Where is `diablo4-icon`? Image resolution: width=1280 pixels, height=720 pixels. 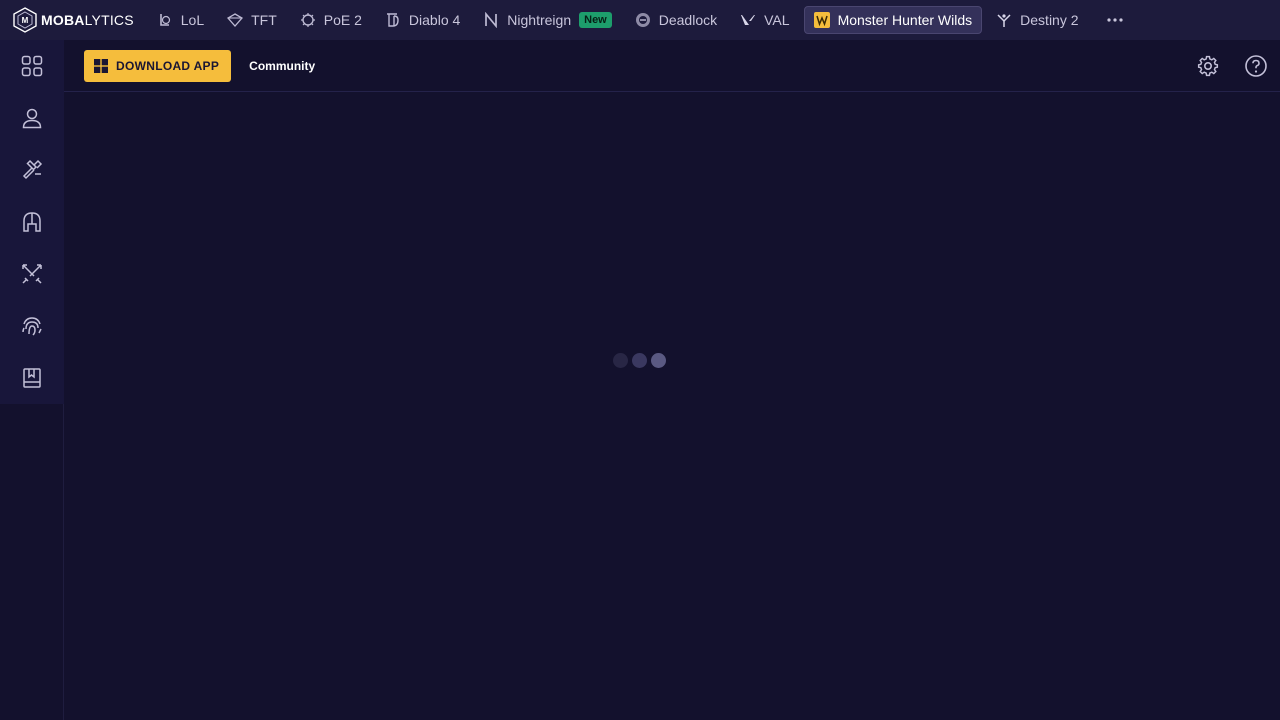 diablo4-icon is located at coordinates (393, 20).